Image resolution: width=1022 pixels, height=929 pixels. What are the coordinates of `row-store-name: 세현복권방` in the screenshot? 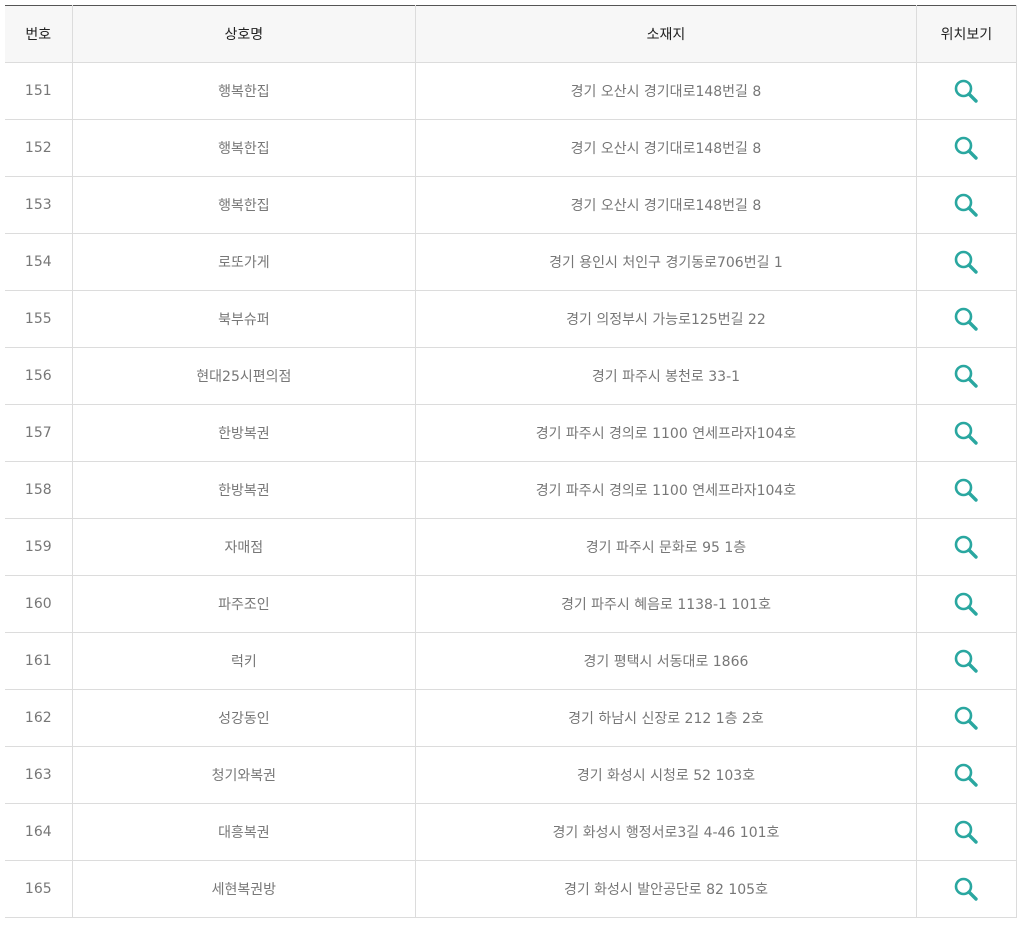 It's located at (244, 889).